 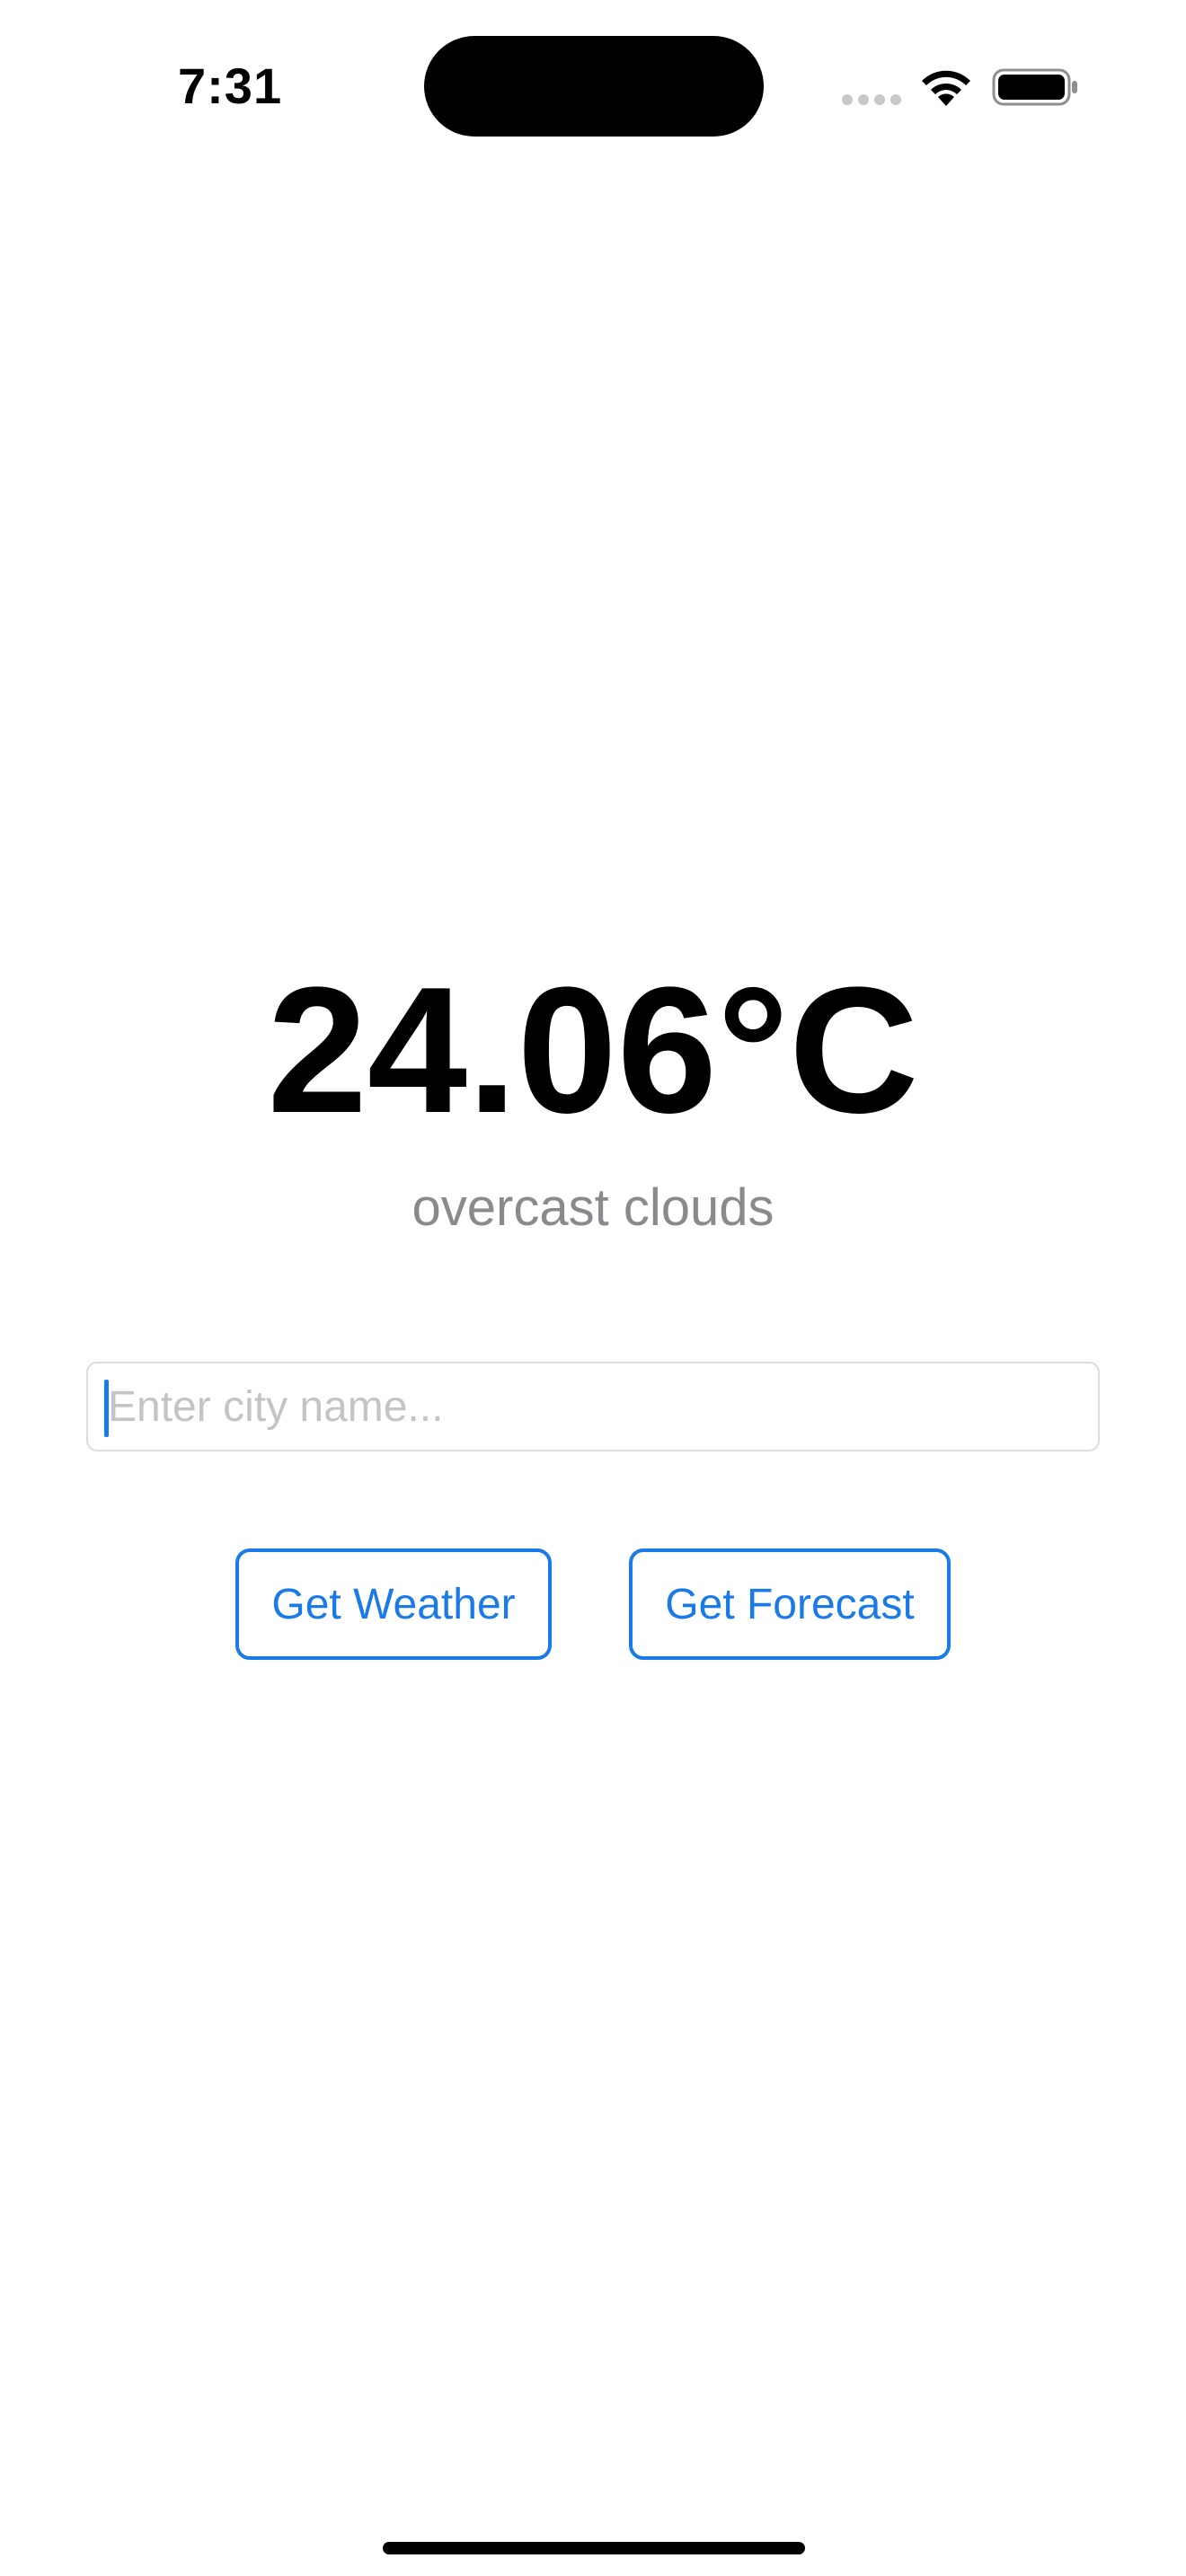 What do you see at coordinates (230, 85) in the screenshot?
I see `status-time: 7:31` at bounding box center [230, 85].